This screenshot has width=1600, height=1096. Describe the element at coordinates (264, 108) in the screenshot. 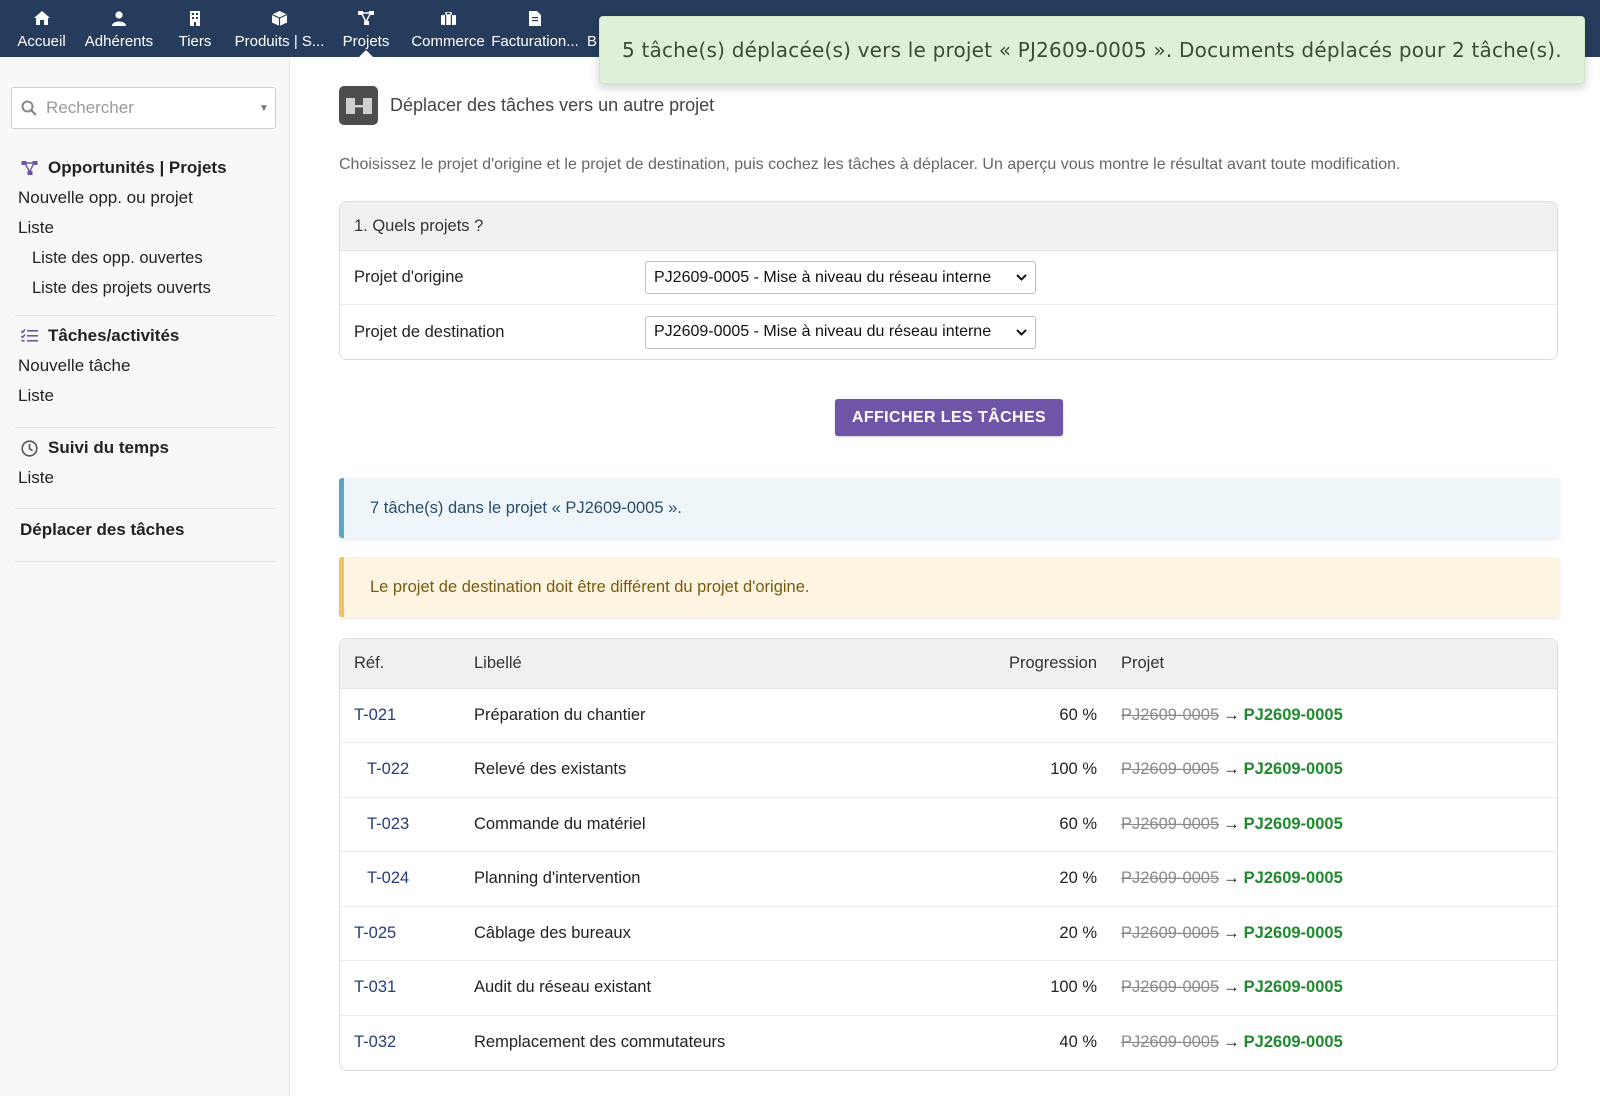

I see `chevron-down-icon: ▼` at that location.